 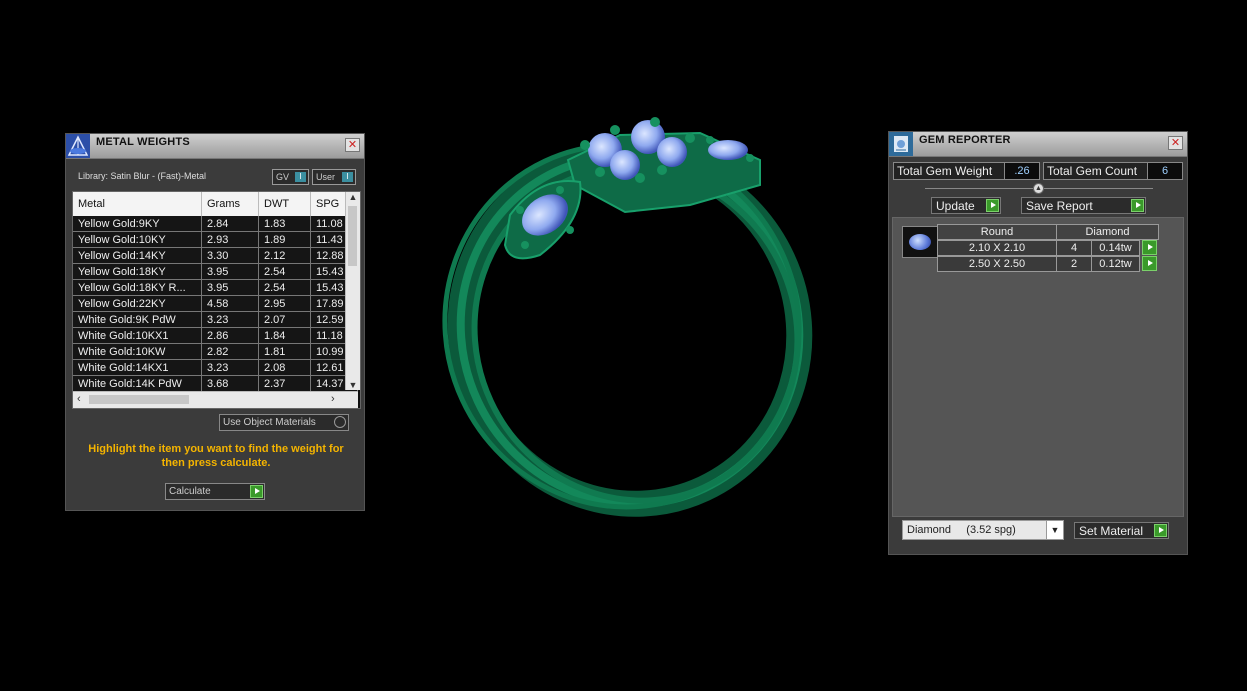 What do you see at coordinates (142, 176) in the screenshot?
I see `library-label: Library: Satin Blur - (Fast)-Metal` at bounding box center [142, 176].